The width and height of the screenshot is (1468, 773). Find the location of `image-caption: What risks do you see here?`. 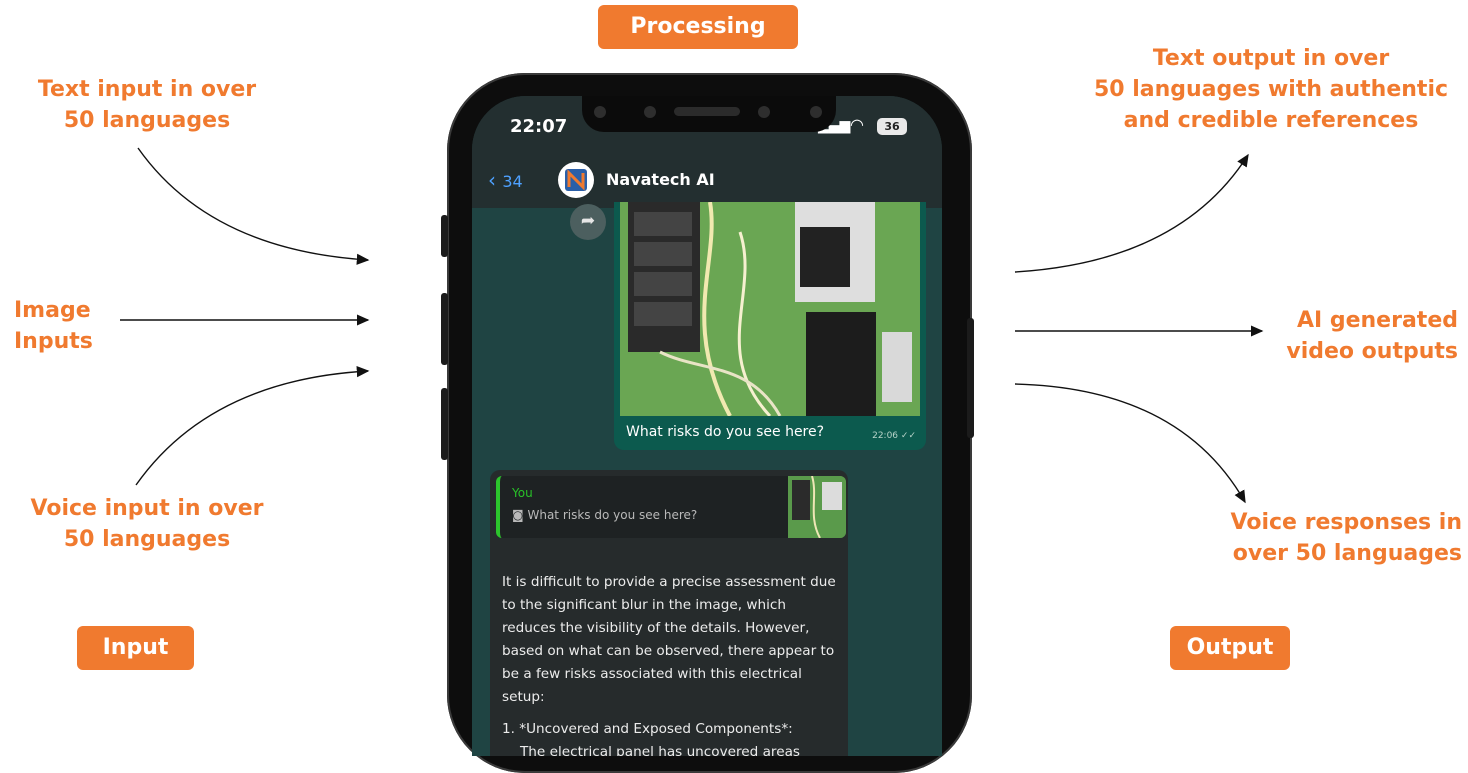

image-caption: What risks do you see here? is located at coordinates (725, 432).